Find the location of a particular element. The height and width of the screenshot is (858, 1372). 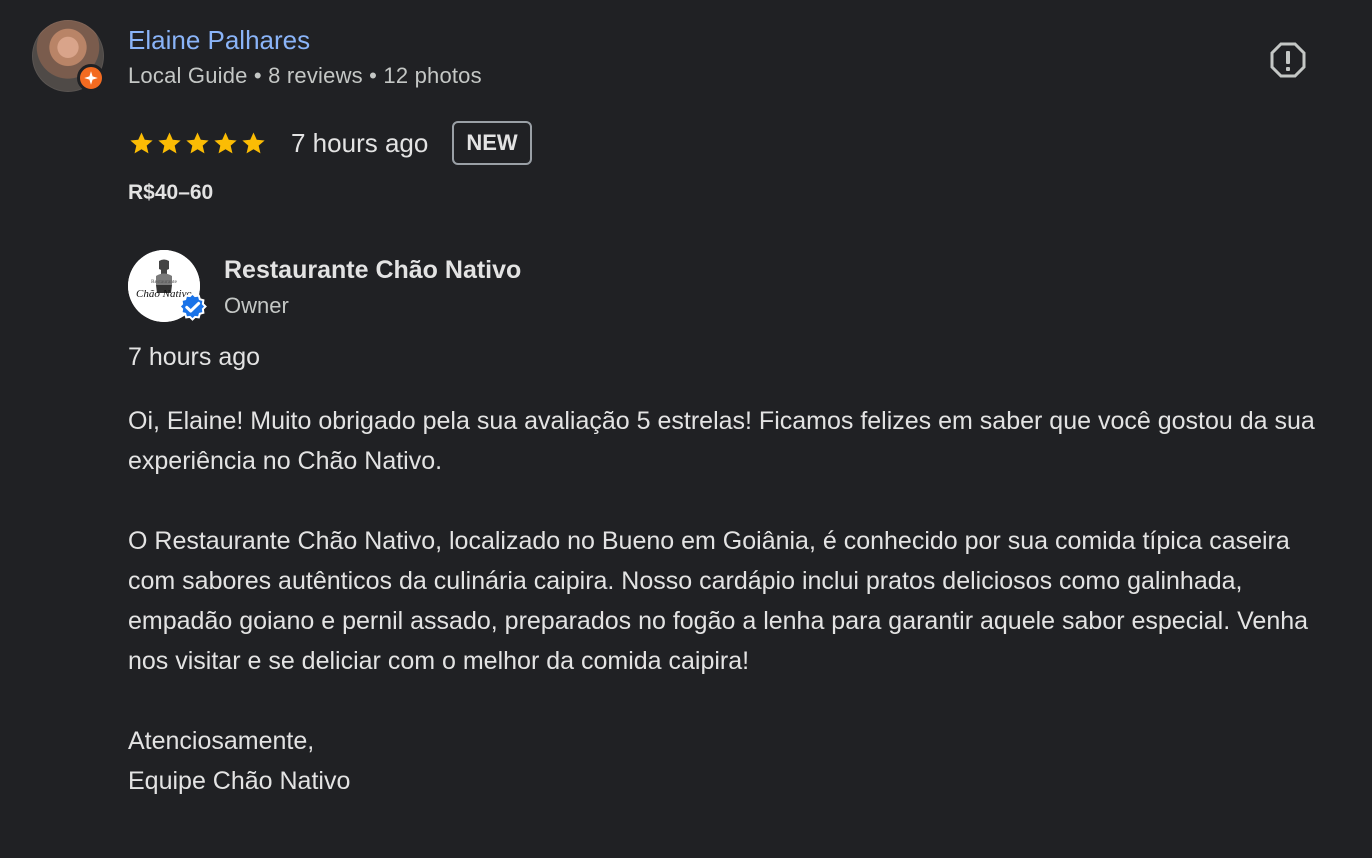

reply-signoff: Atenciosamente, Equipe Chão Nativo is located at coordinates (723, 761).